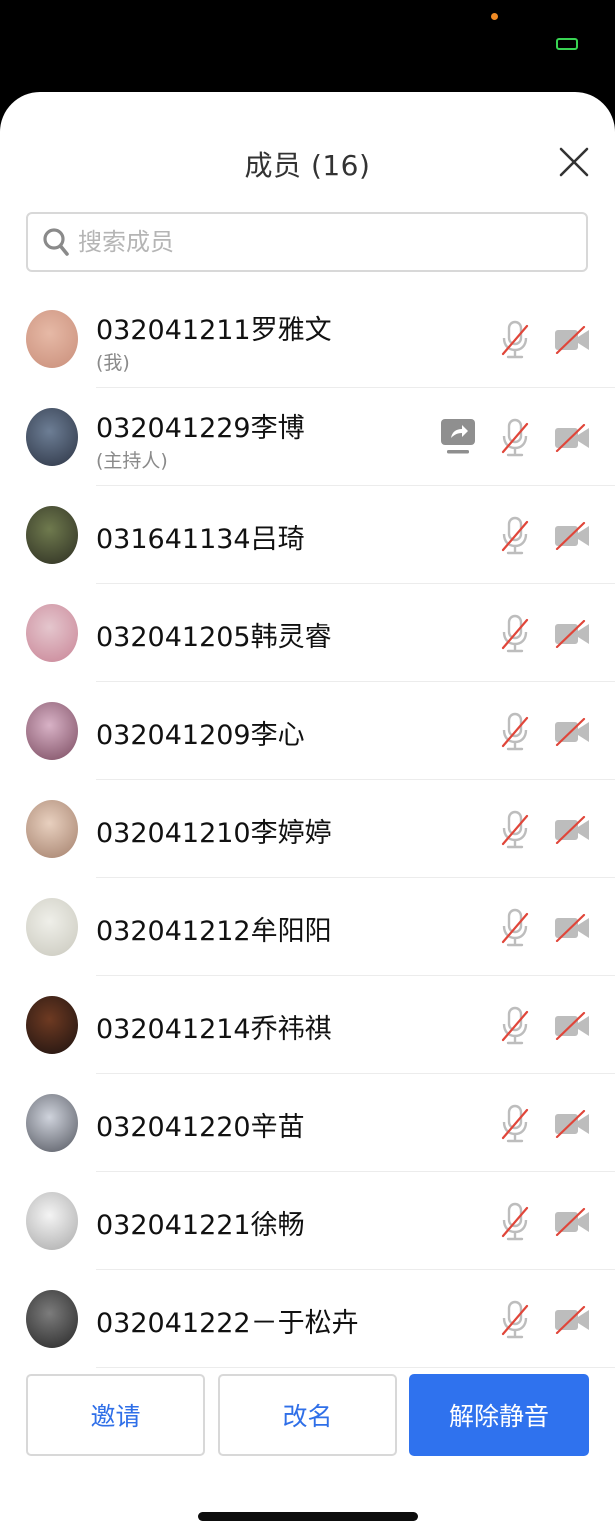  What do you see at coordinates (200, 428) in the screenshot?
I see `member-name: 032041229李博` at bounding box center [200, 428].